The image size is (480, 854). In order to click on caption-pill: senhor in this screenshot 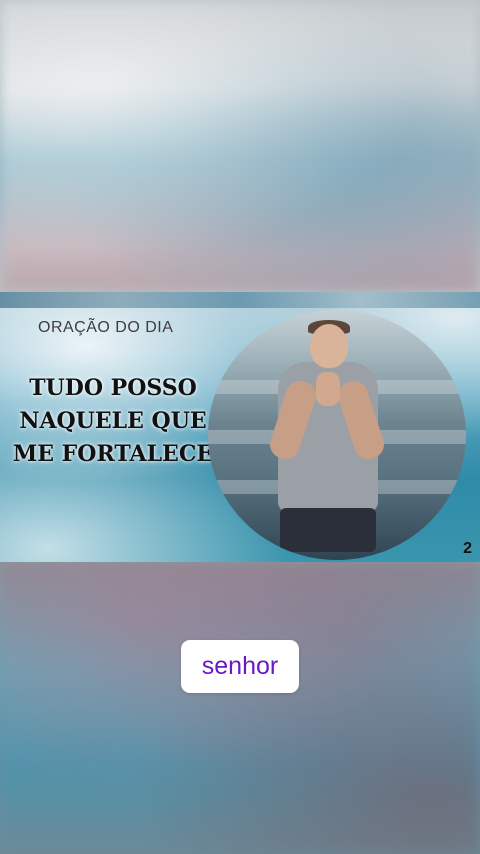, I will do `click(240, 666)`.